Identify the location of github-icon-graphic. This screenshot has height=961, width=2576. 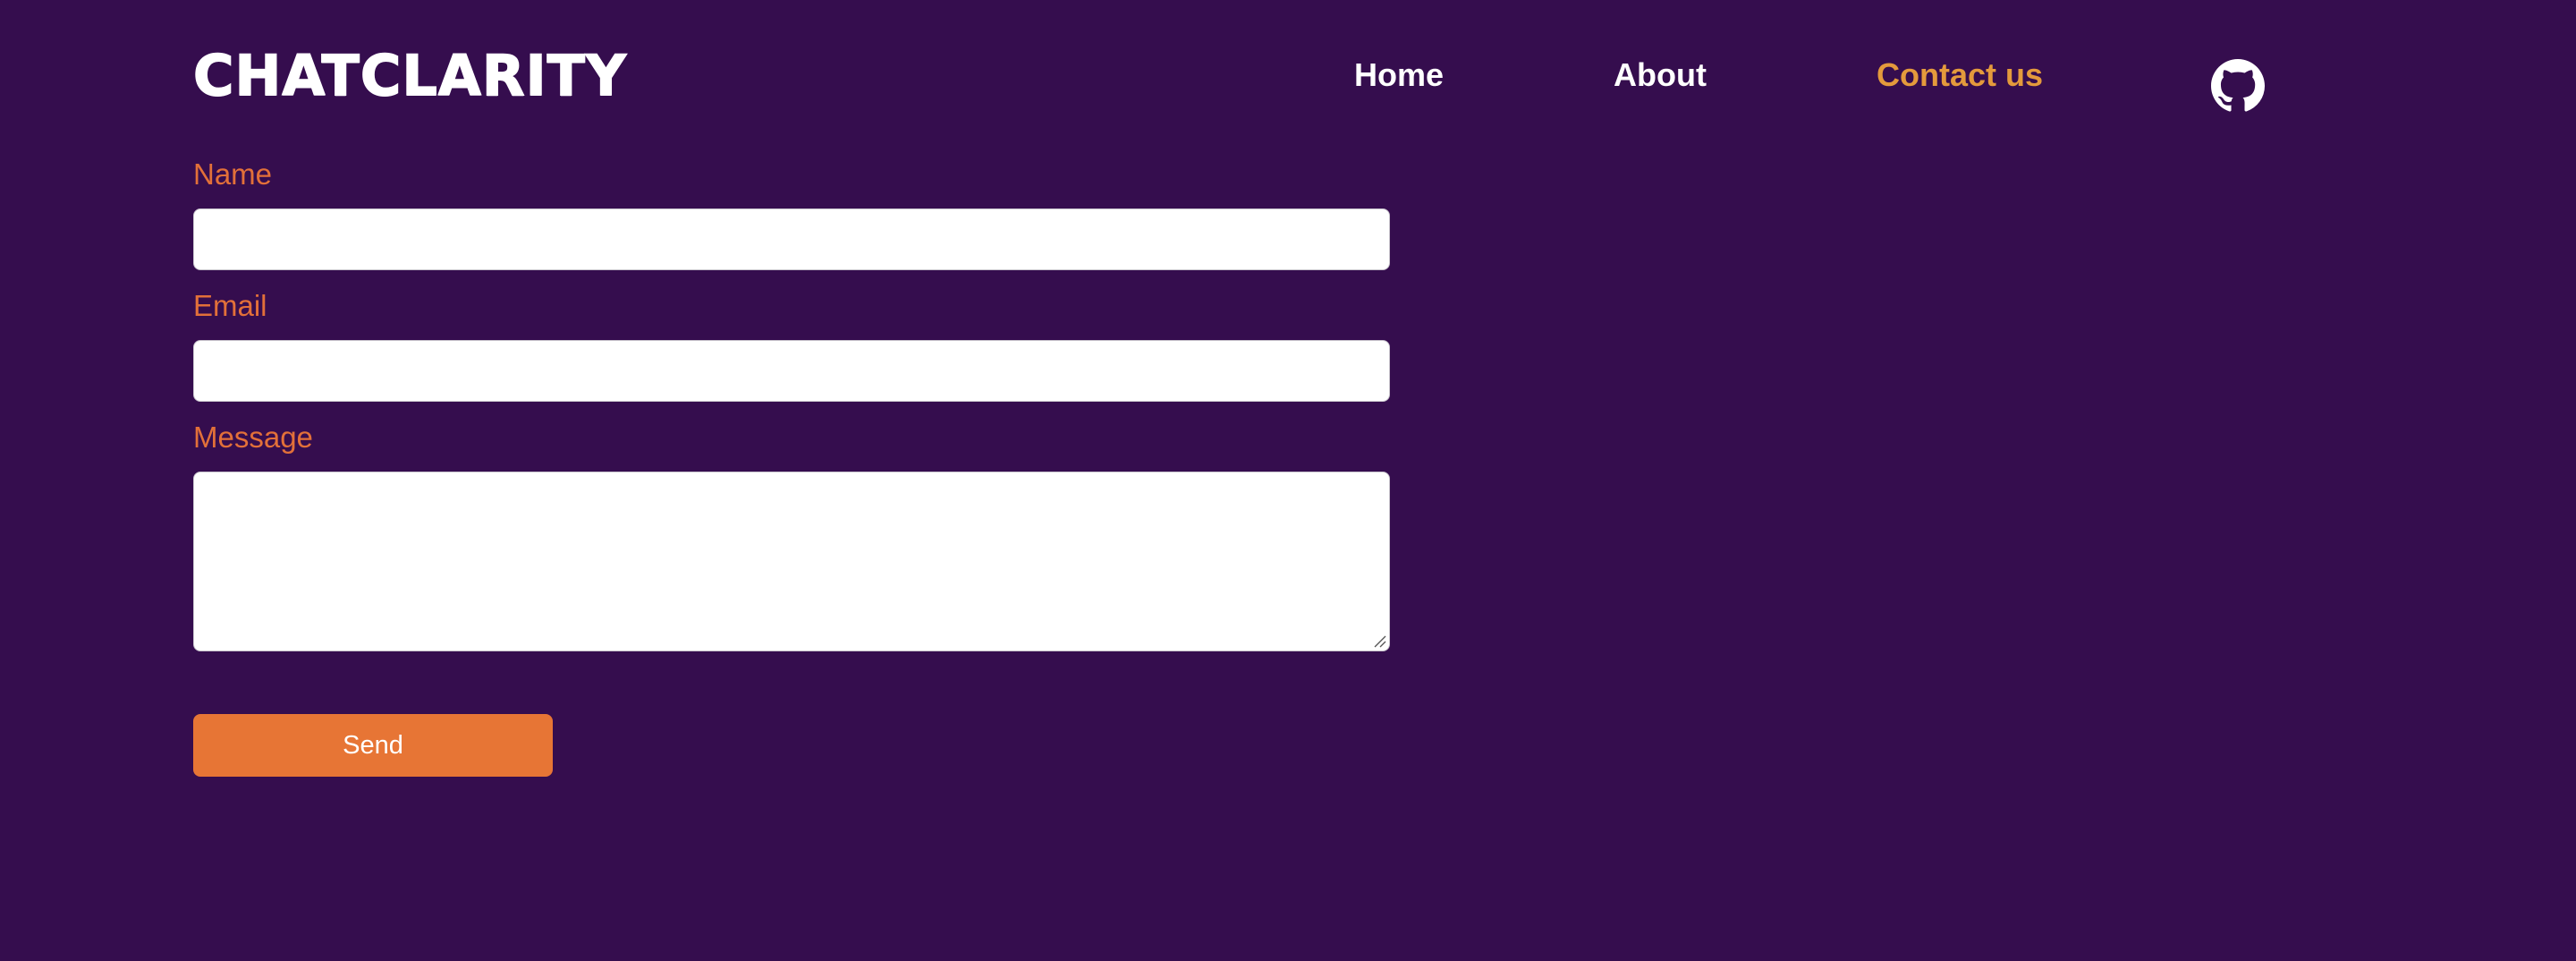
(2238, 85).